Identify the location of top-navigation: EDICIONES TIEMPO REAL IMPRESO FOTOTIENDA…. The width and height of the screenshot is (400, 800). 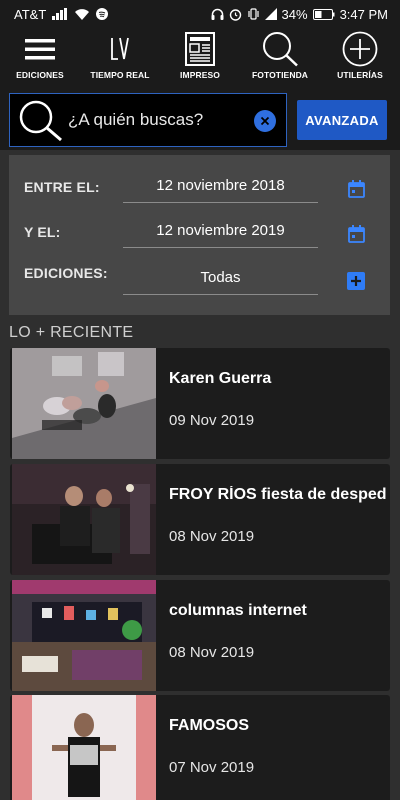
(200, 56).